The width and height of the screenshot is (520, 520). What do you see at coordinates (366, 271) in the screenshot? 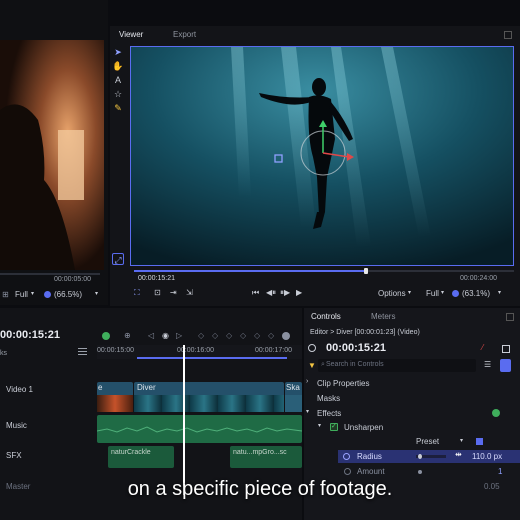
I see `viewer-progress-handle` at bounding box center [366, 271].